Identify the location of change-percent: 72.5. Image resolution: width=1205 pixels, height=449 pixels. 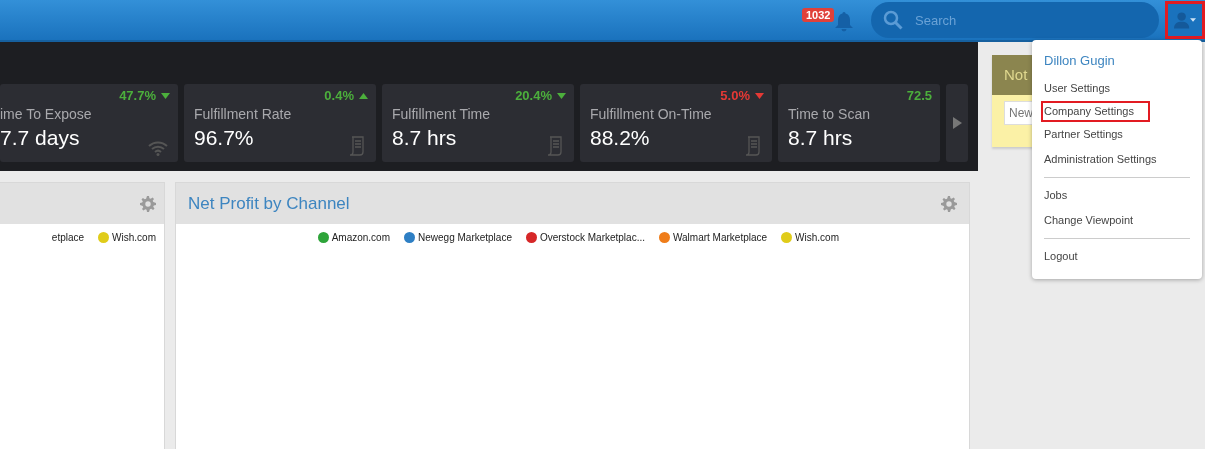
(919, 95).